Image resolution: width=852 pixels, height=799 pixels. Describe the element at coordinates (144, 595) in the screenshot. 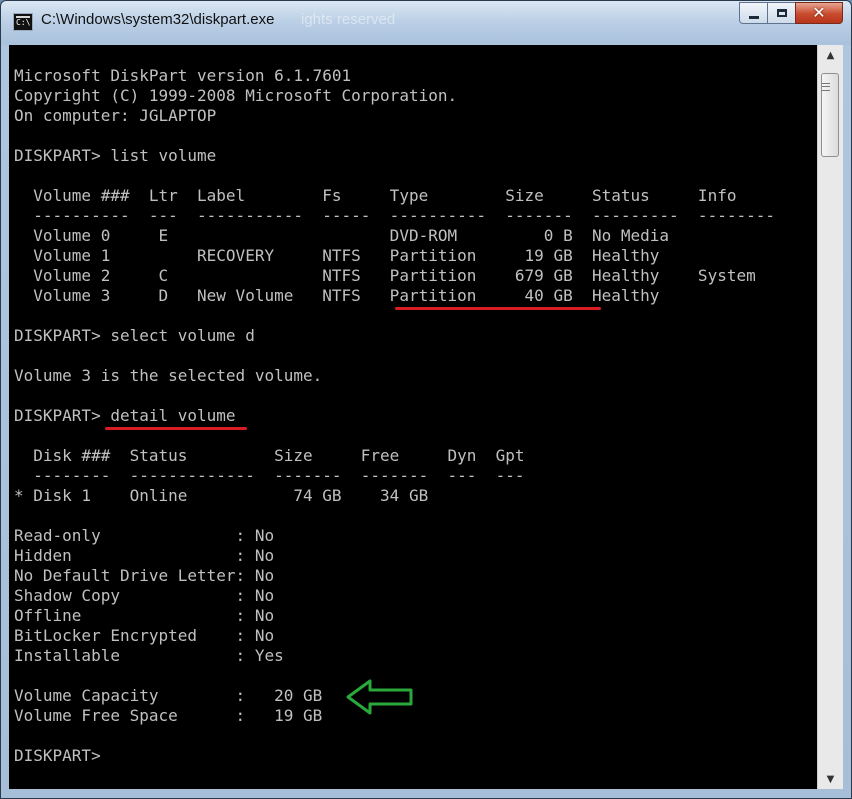

I see `console-line: Shadow Copy : No` at that location.